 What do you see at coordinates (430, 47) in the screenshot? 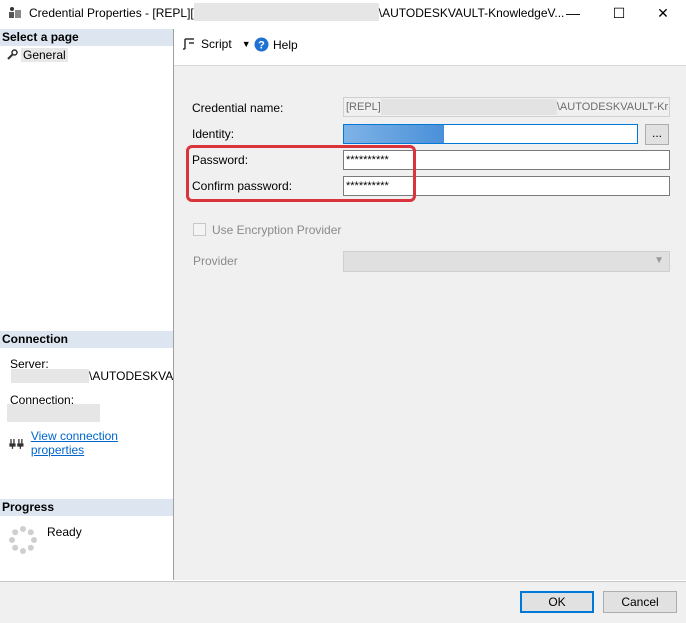
I see `toolbar: Script ▼ ? Help` at bounding box center [430, 47].